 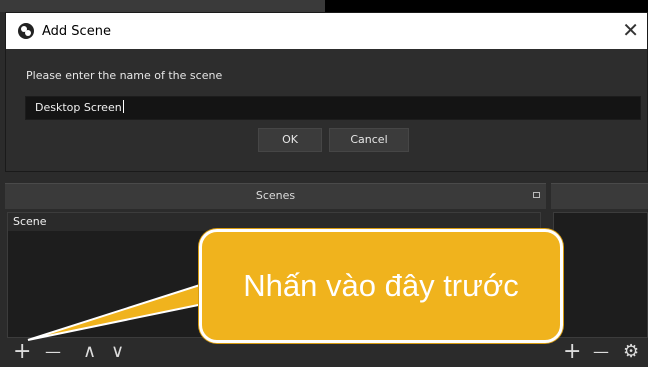 I want to click on callout-text: Nhấn vào đây trước, so click(x=381, y=285).